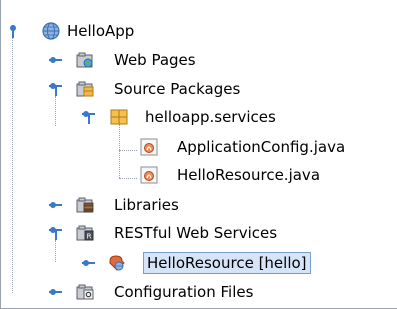 Image resolution: width=397 pixels, height=309 pixels. I want to click on tree-node-source-packages: Source Packages, so click(151, 89).